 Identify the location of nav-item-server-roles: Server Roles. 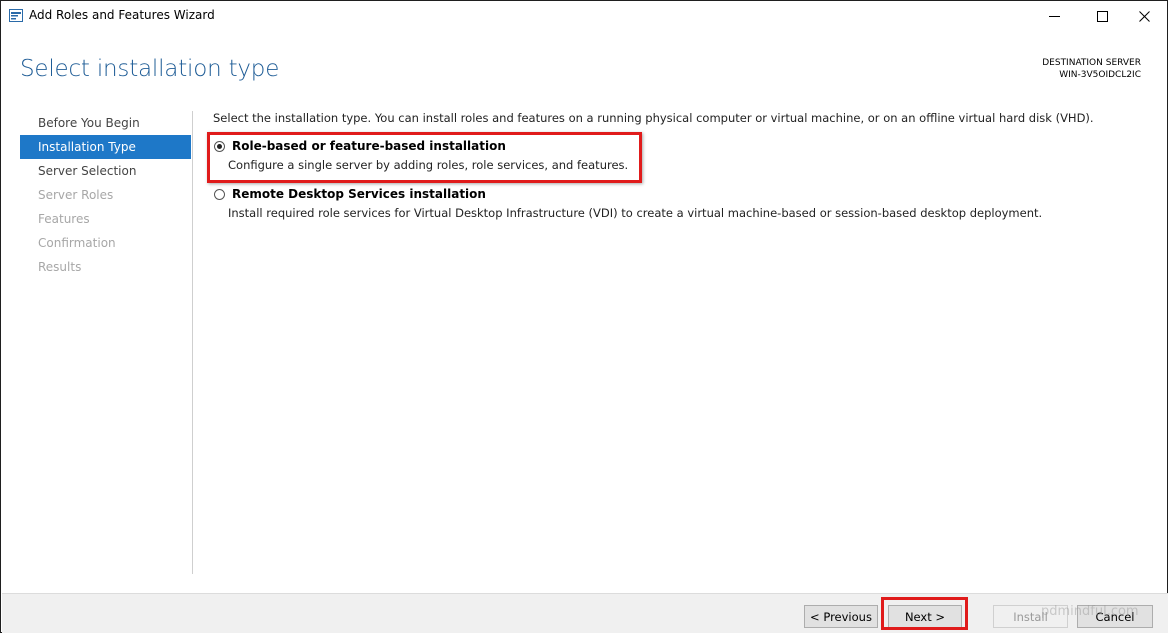
(76, 195).